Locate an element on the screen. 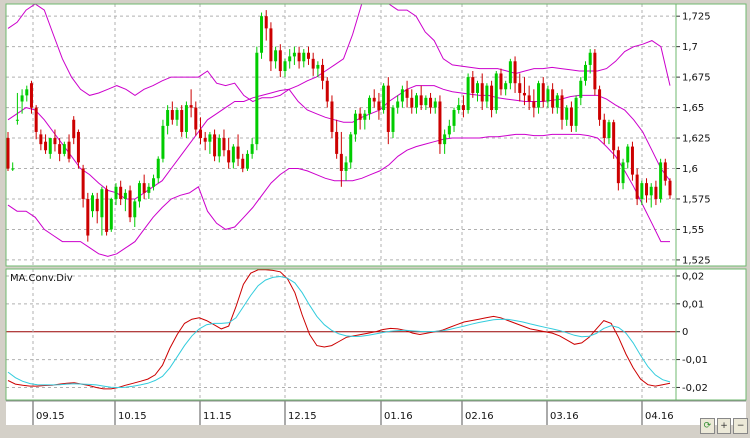 The image size is (750, 438). price-tick-label: 1,6 is located at coordinates (690, 169).